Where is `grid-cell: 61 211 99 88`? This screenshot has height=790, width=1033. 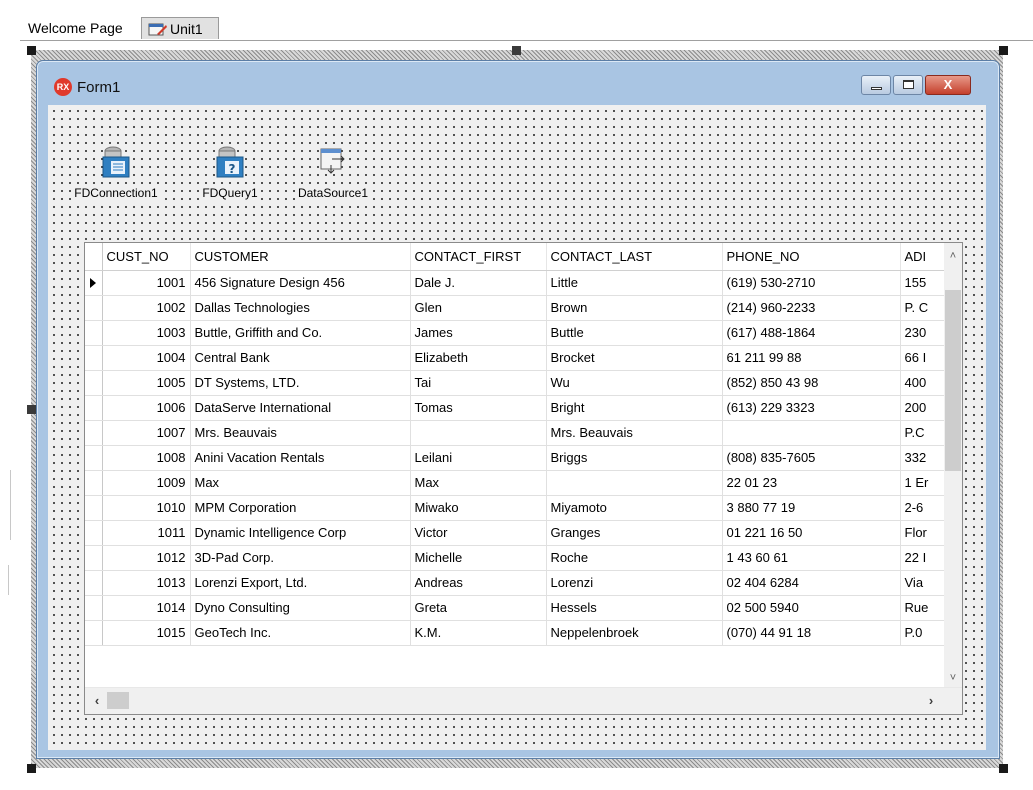 grid-cell: 61 211 99 88 is located at coordinates (811, 358).